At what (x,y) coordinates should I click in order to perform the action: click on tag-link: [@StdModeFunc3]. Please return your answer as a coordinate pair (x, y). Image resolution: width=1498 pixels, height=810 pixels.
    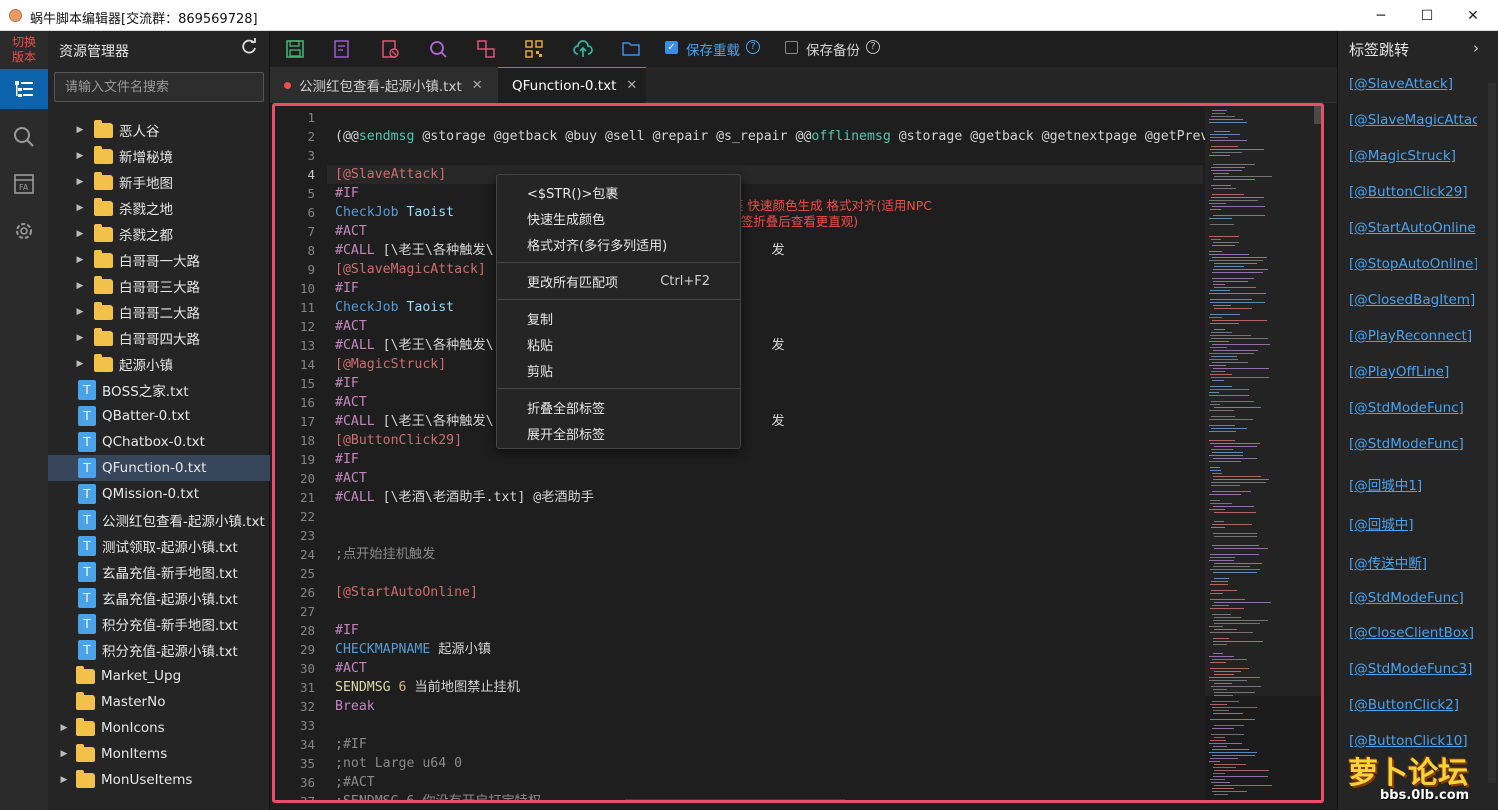
    Looking at the image, I should click on (1413, 669).